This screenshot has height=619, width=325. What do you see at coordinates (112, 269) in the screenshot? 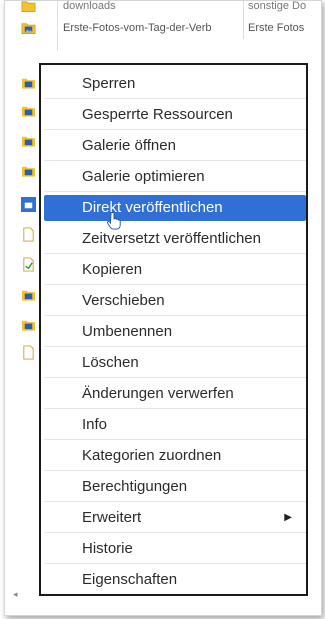
I see `menu-item-label: Kopieren` at bounding box center [112, 269].